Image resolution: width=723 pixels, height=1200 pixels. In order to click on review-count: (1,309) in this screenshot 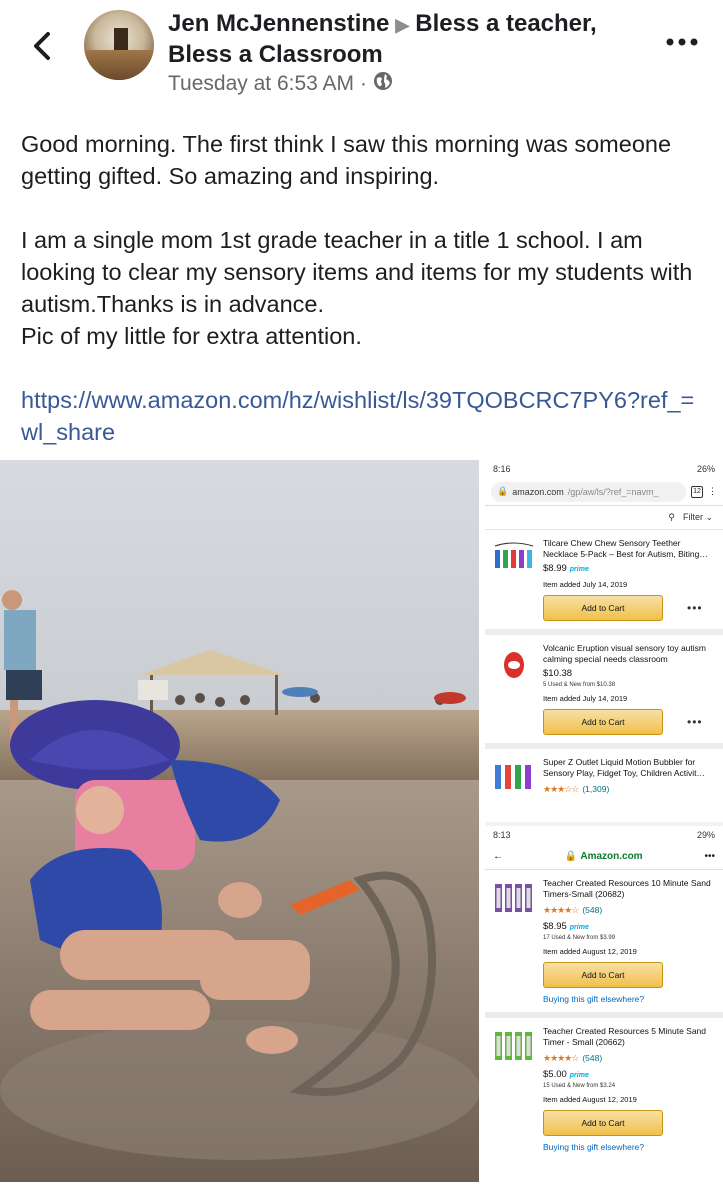, I will do `click(595, 789)`.